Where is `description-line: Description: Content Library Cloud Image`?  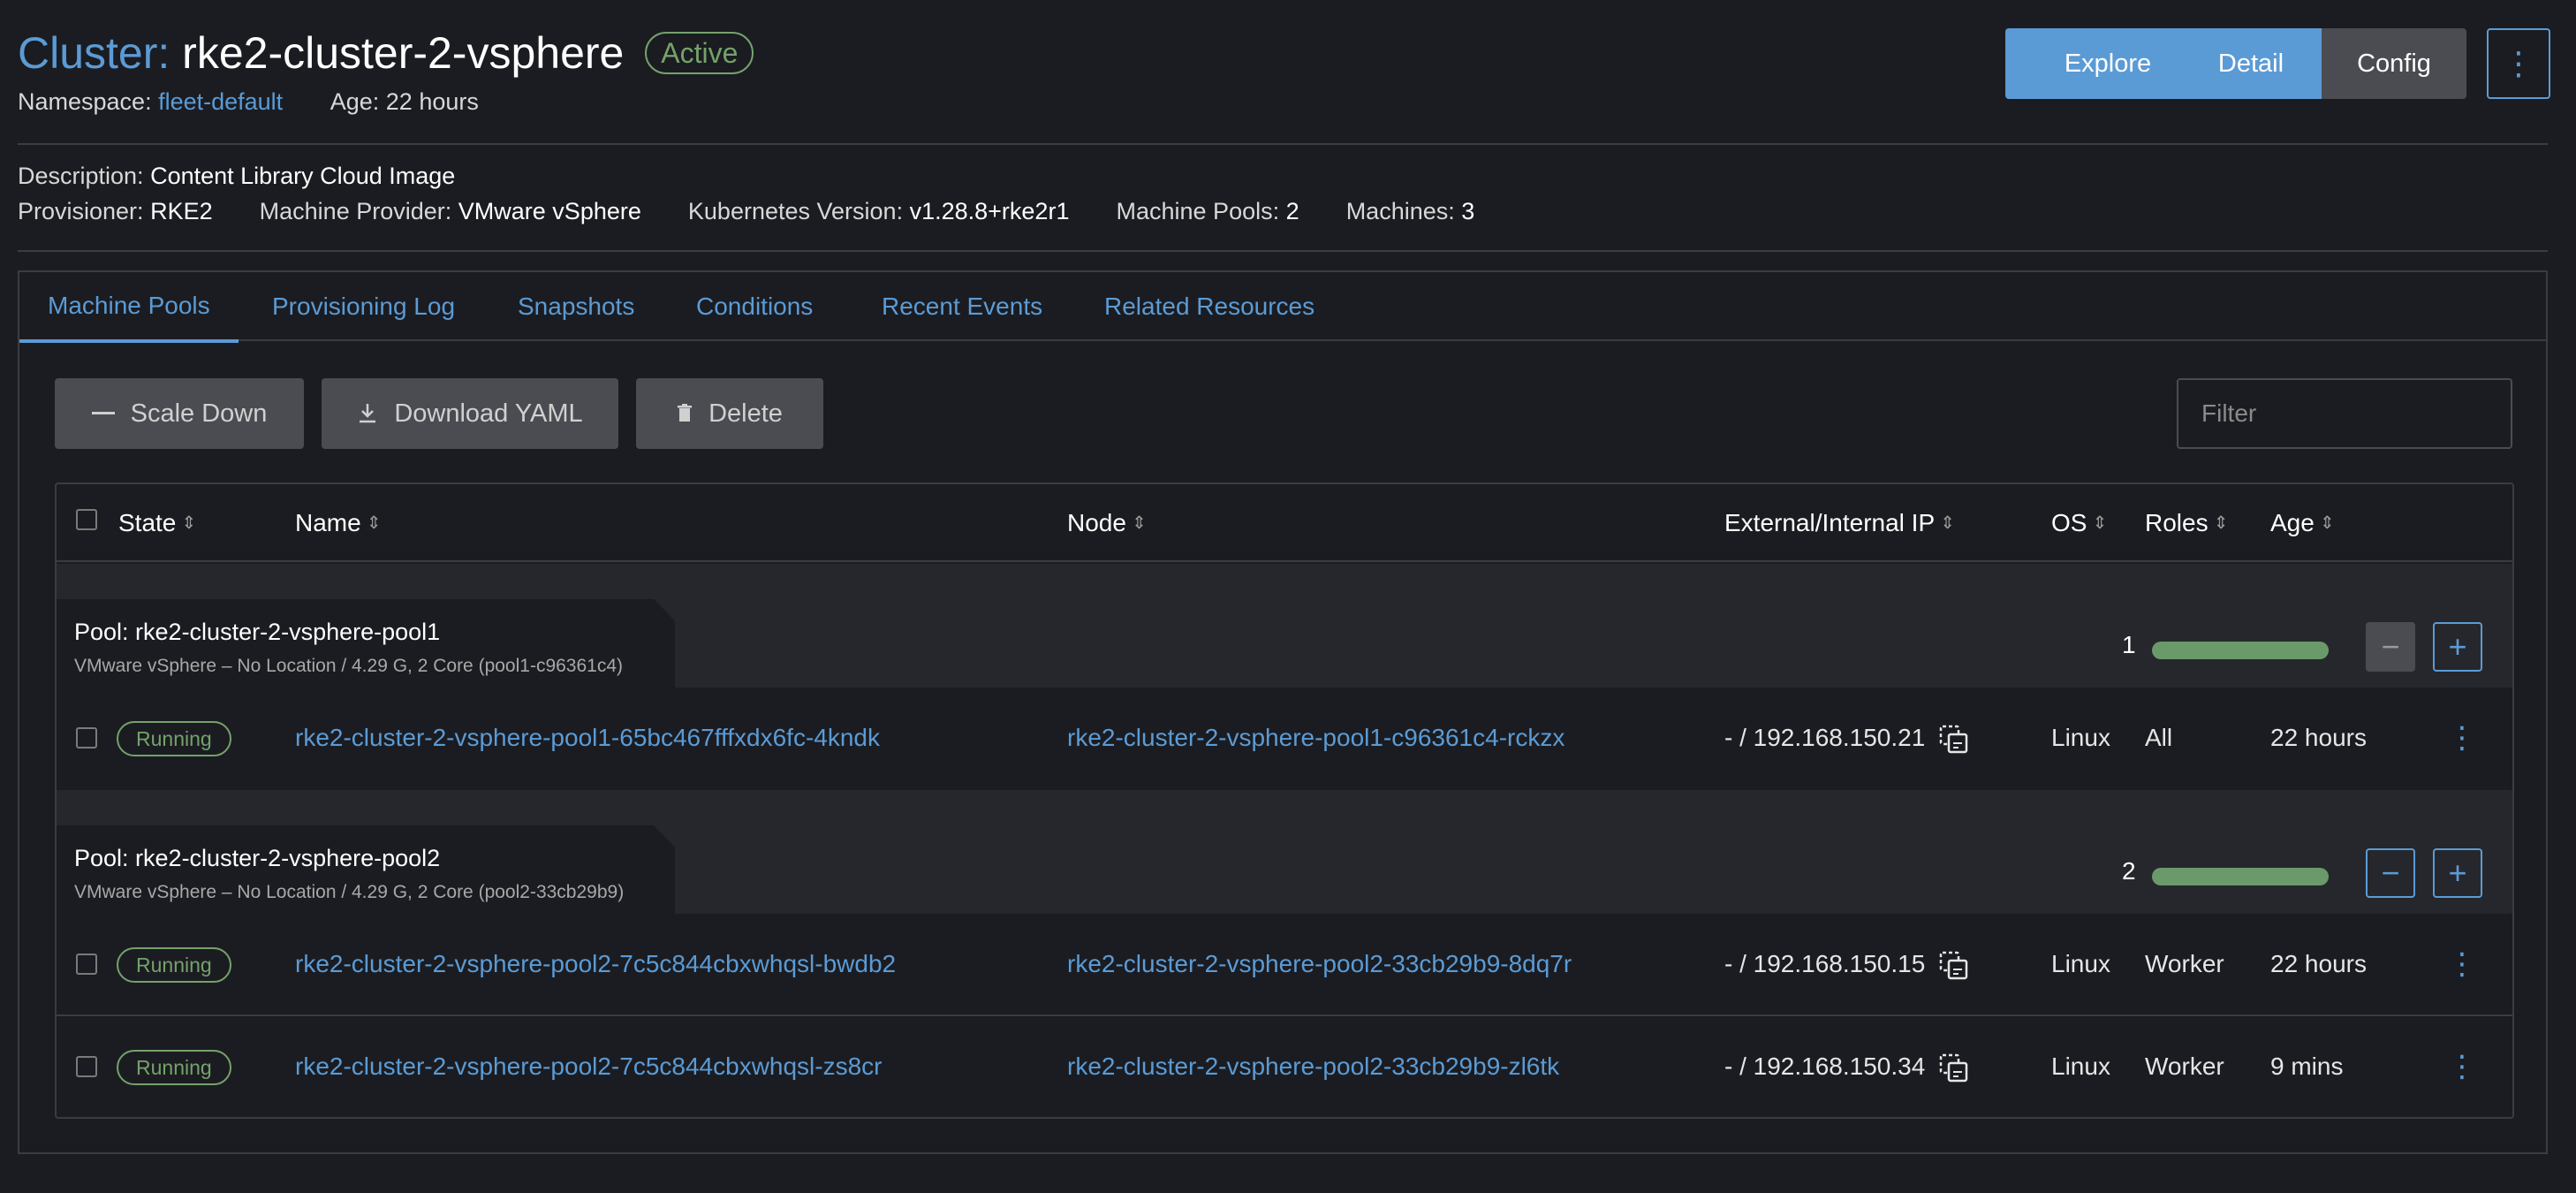
description-line: Description: Content Library Cloud Image is located at coordinates (237, 176).